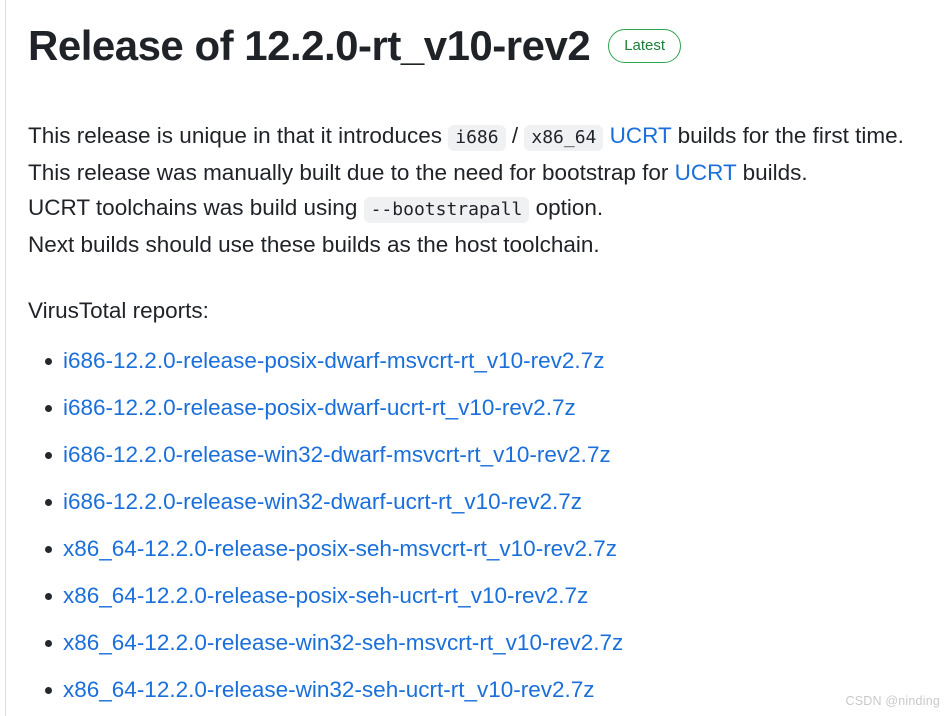  I want to click on ucrt-link-2: UCRT, so click(706, 172).